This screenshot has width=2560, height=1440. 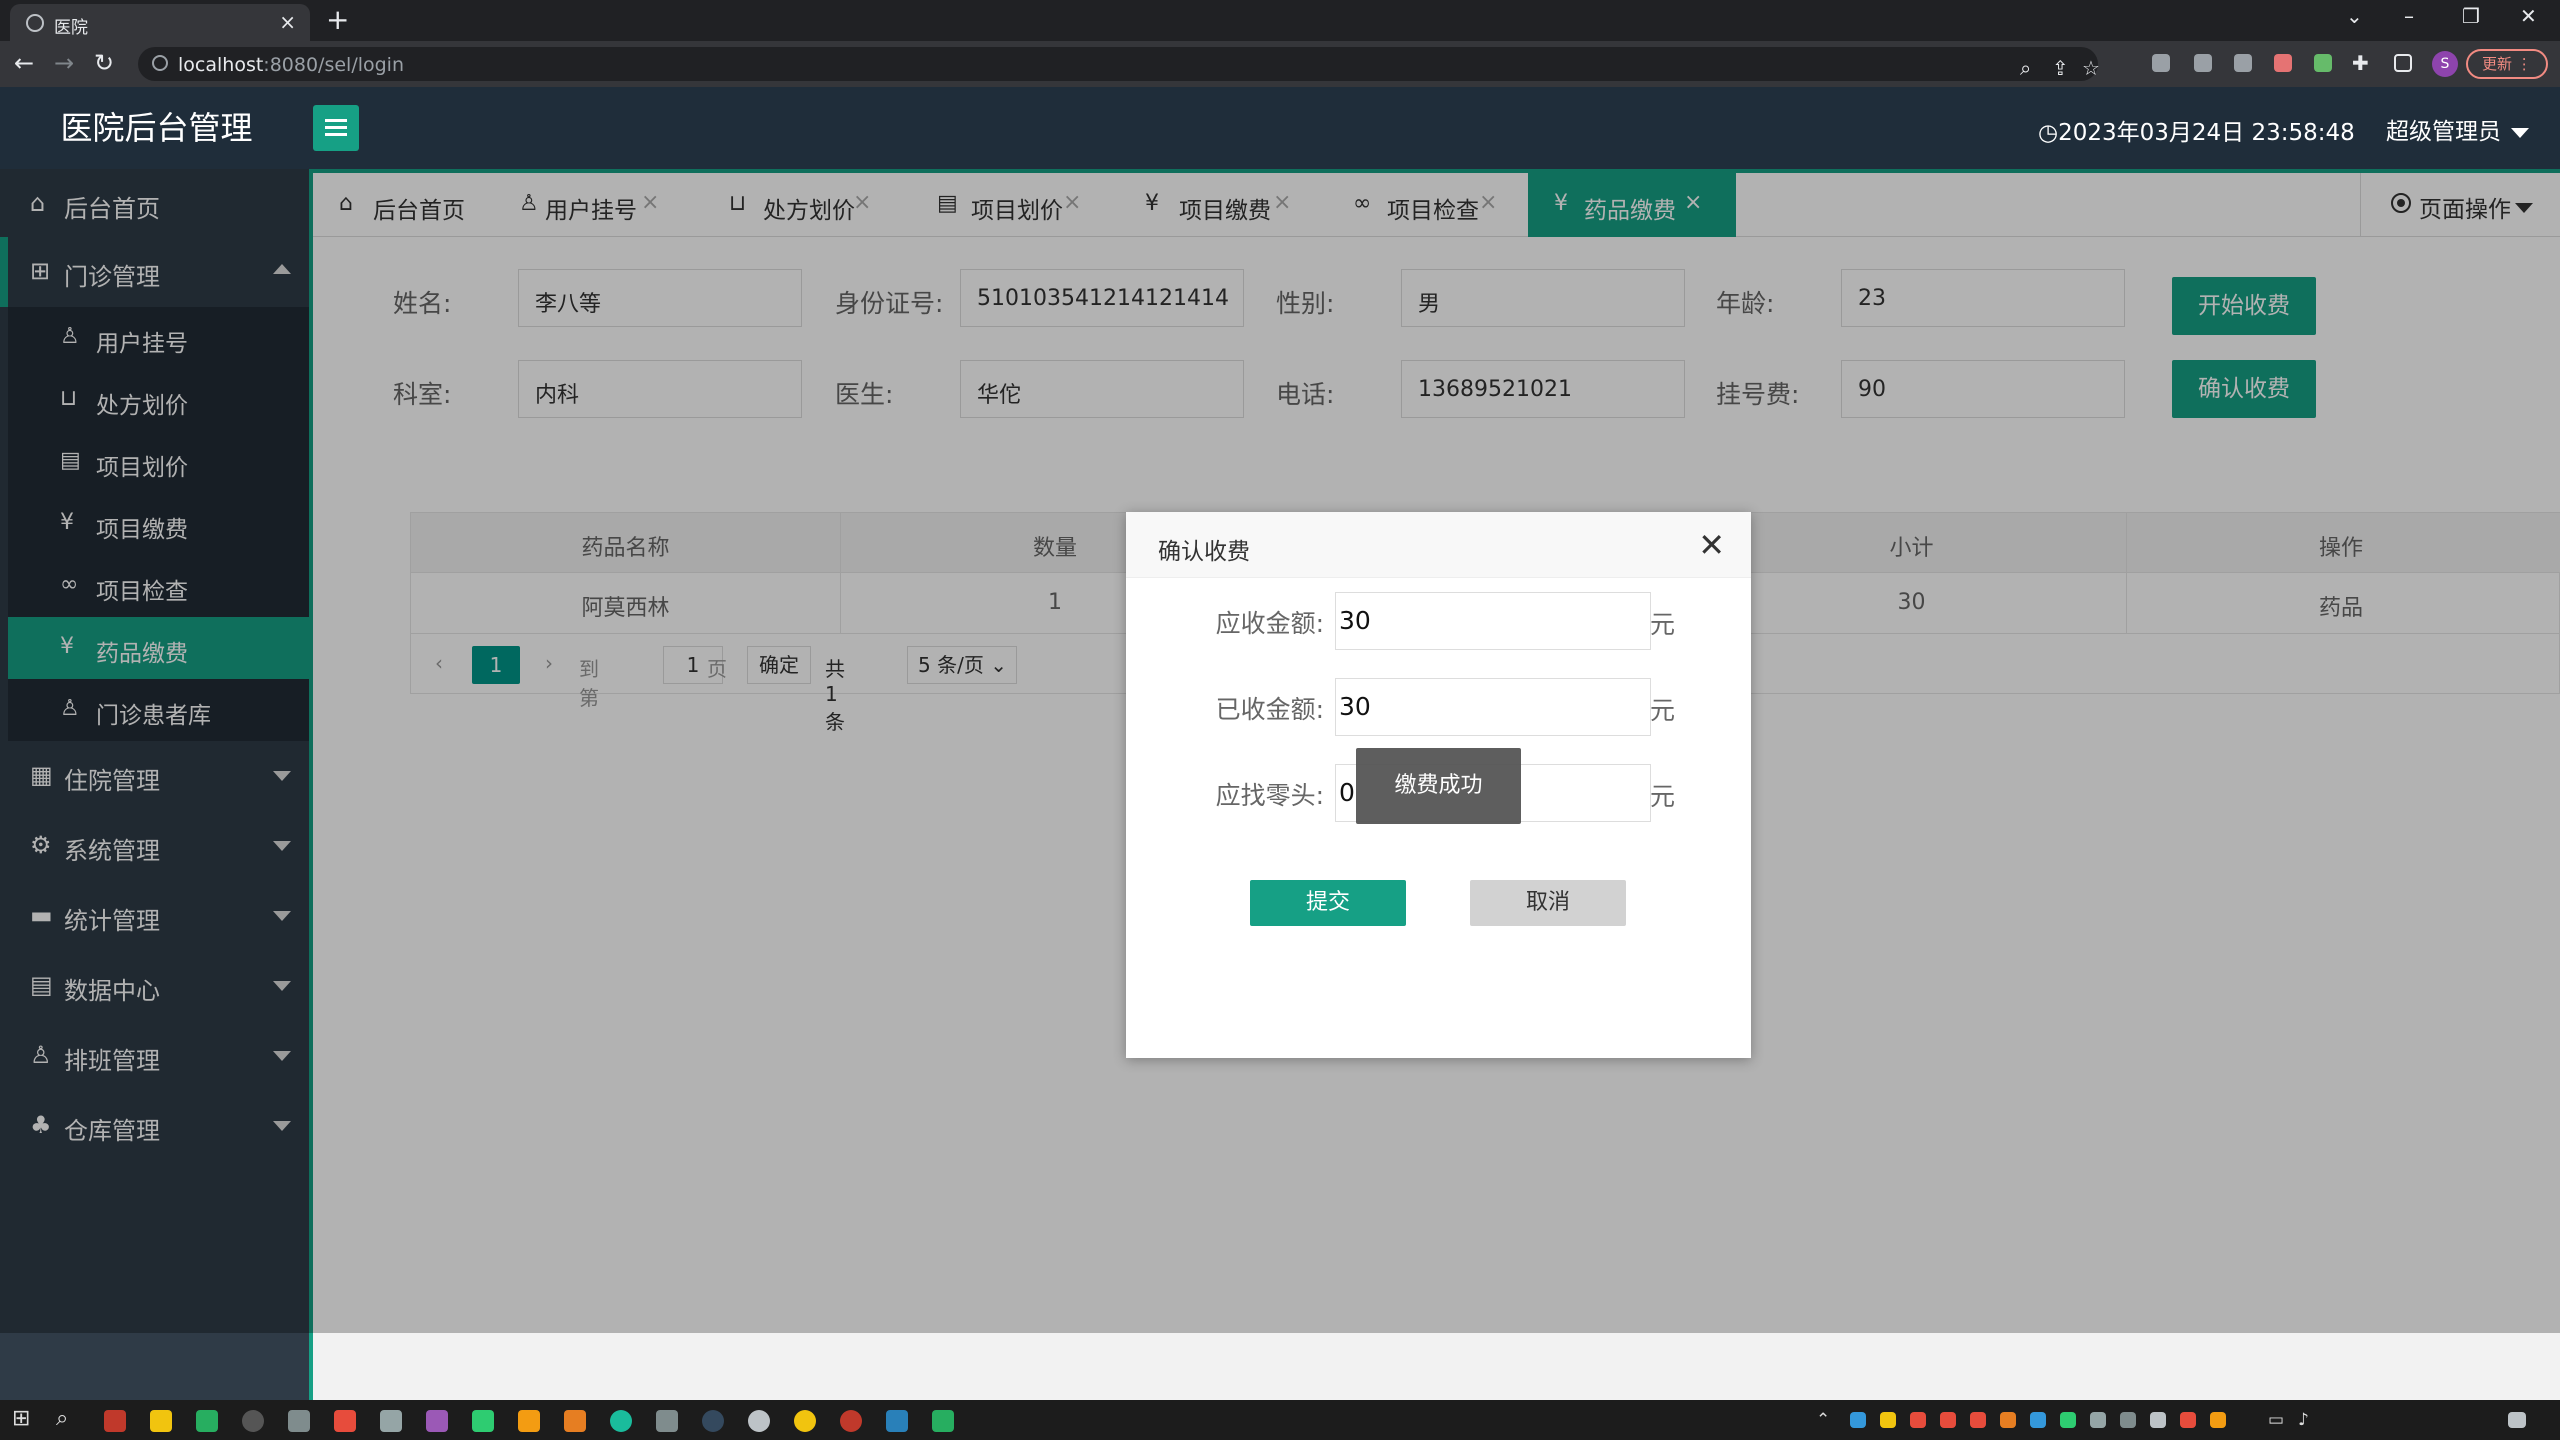 What do you see at coordinates (337, 19) in the screenshot?
I see `new-tab-button: +` at bounding box center [337, 19].